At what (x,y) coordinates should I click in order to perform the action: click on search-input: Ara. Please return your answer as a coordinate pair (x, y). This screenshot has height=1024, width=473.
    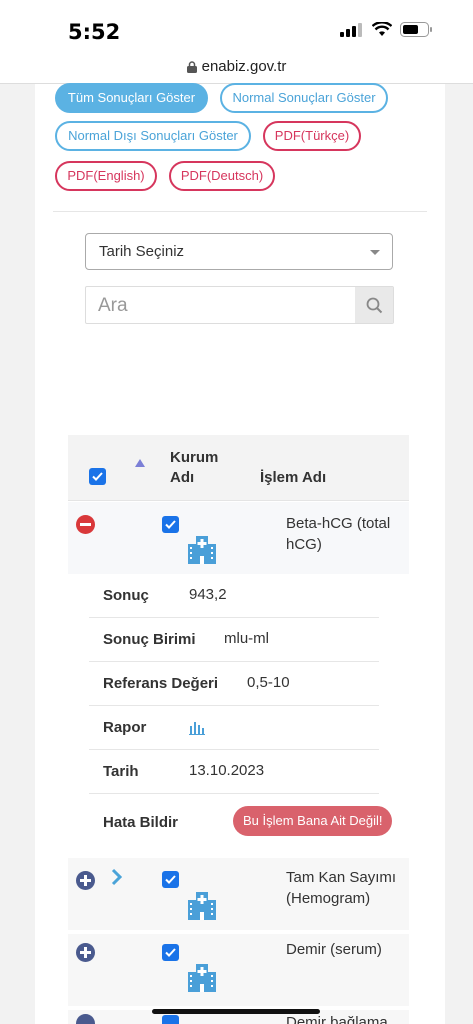
    Looking at the image, I should click on (239, 305).